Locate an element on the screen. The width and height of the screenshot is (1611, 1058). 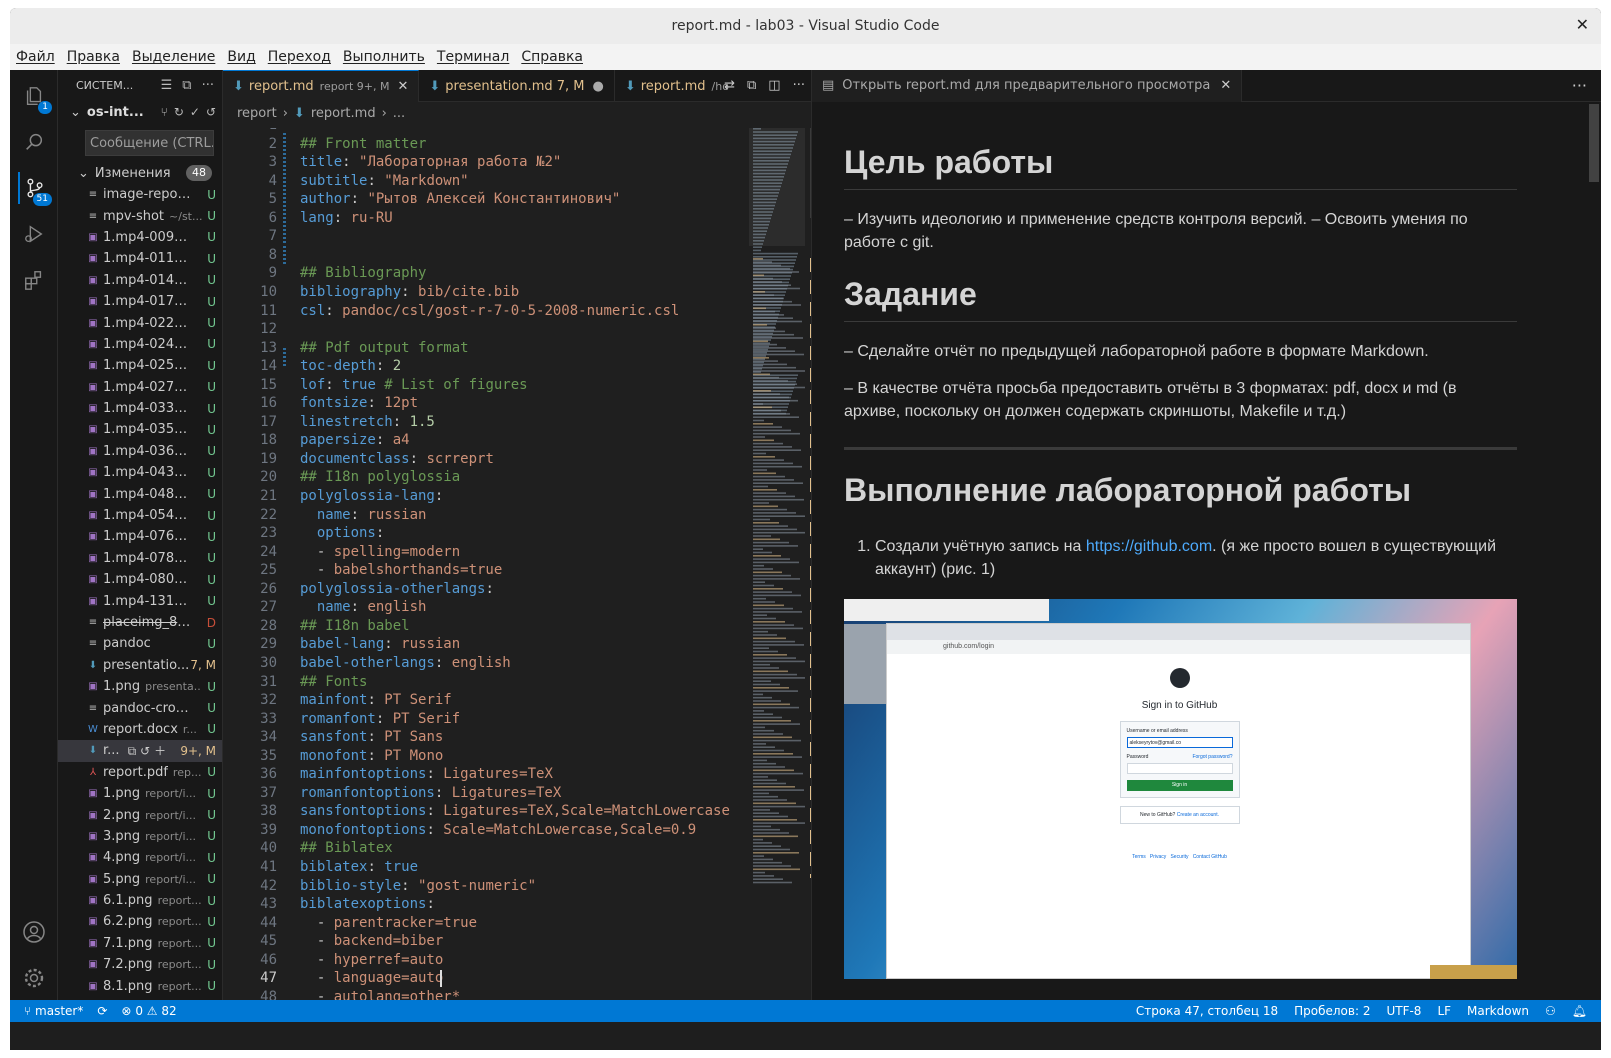
changed-file-item: ≡ mpv-shot ~/st... U is located at coordinates (140, 215).